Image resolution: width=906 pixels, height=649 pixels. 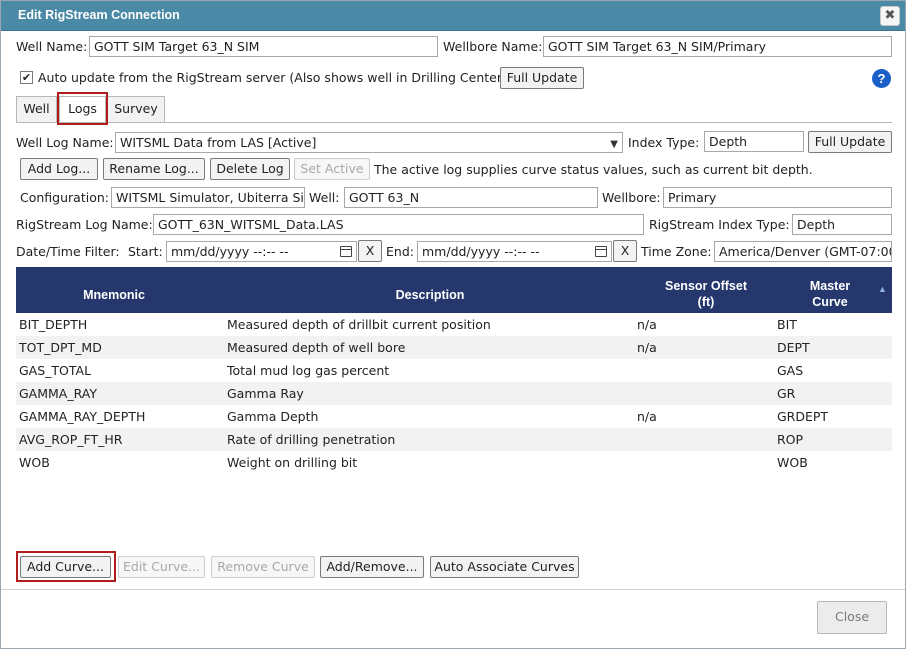 I want to click on full-update-button: Full Update, so click(x=542, y=78).